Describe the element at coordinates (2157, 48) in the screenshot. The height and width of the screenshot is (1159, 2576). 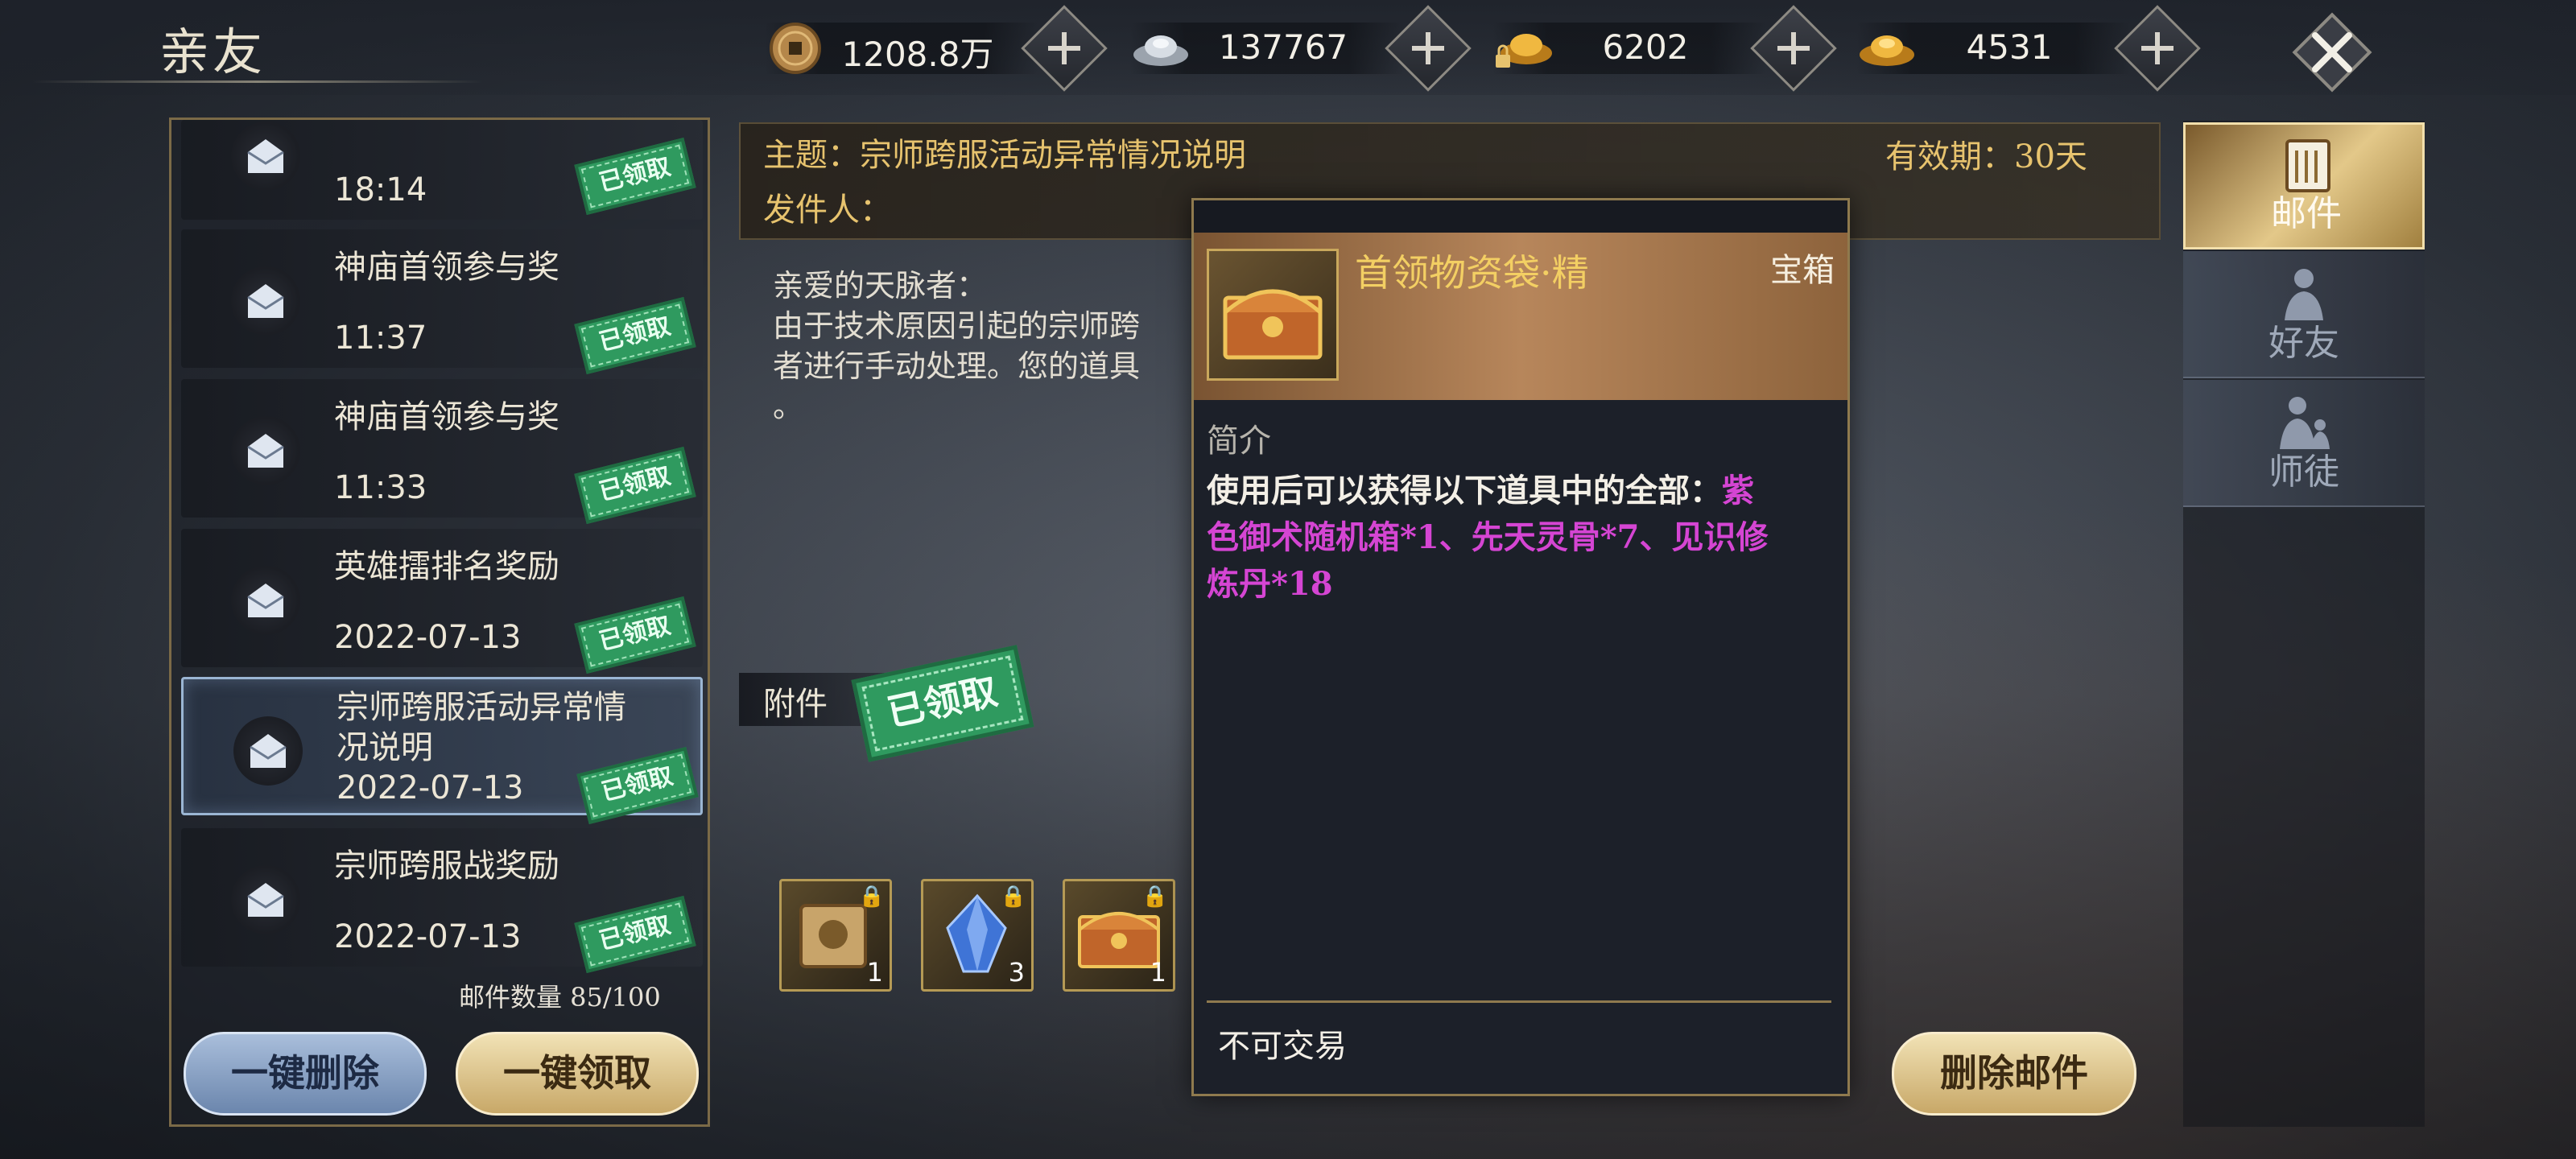
I see `add-gold-button` at that location.